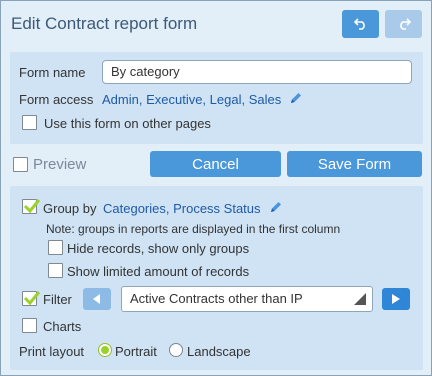 Image resolution: width=432 pixels, height=376 pixels. I want to click on save-form-button: Save Form, so click(354, 164).